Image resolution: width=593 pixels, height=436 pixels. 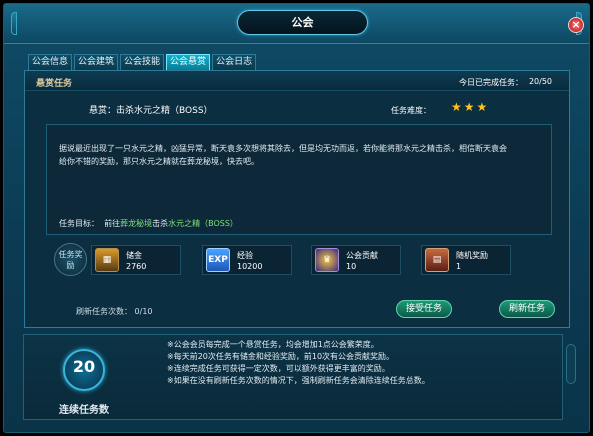 I want to click on bounty-title: 悬赏：击杀水元之精（BOSS）, so click(x=151, y=111).